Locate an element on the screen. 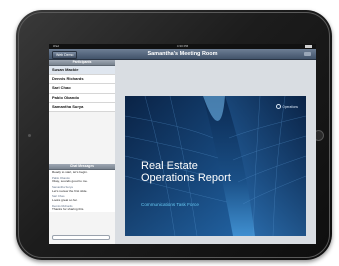 The image size is (339, 266). camera-icon is located at coordinates (29, 135).